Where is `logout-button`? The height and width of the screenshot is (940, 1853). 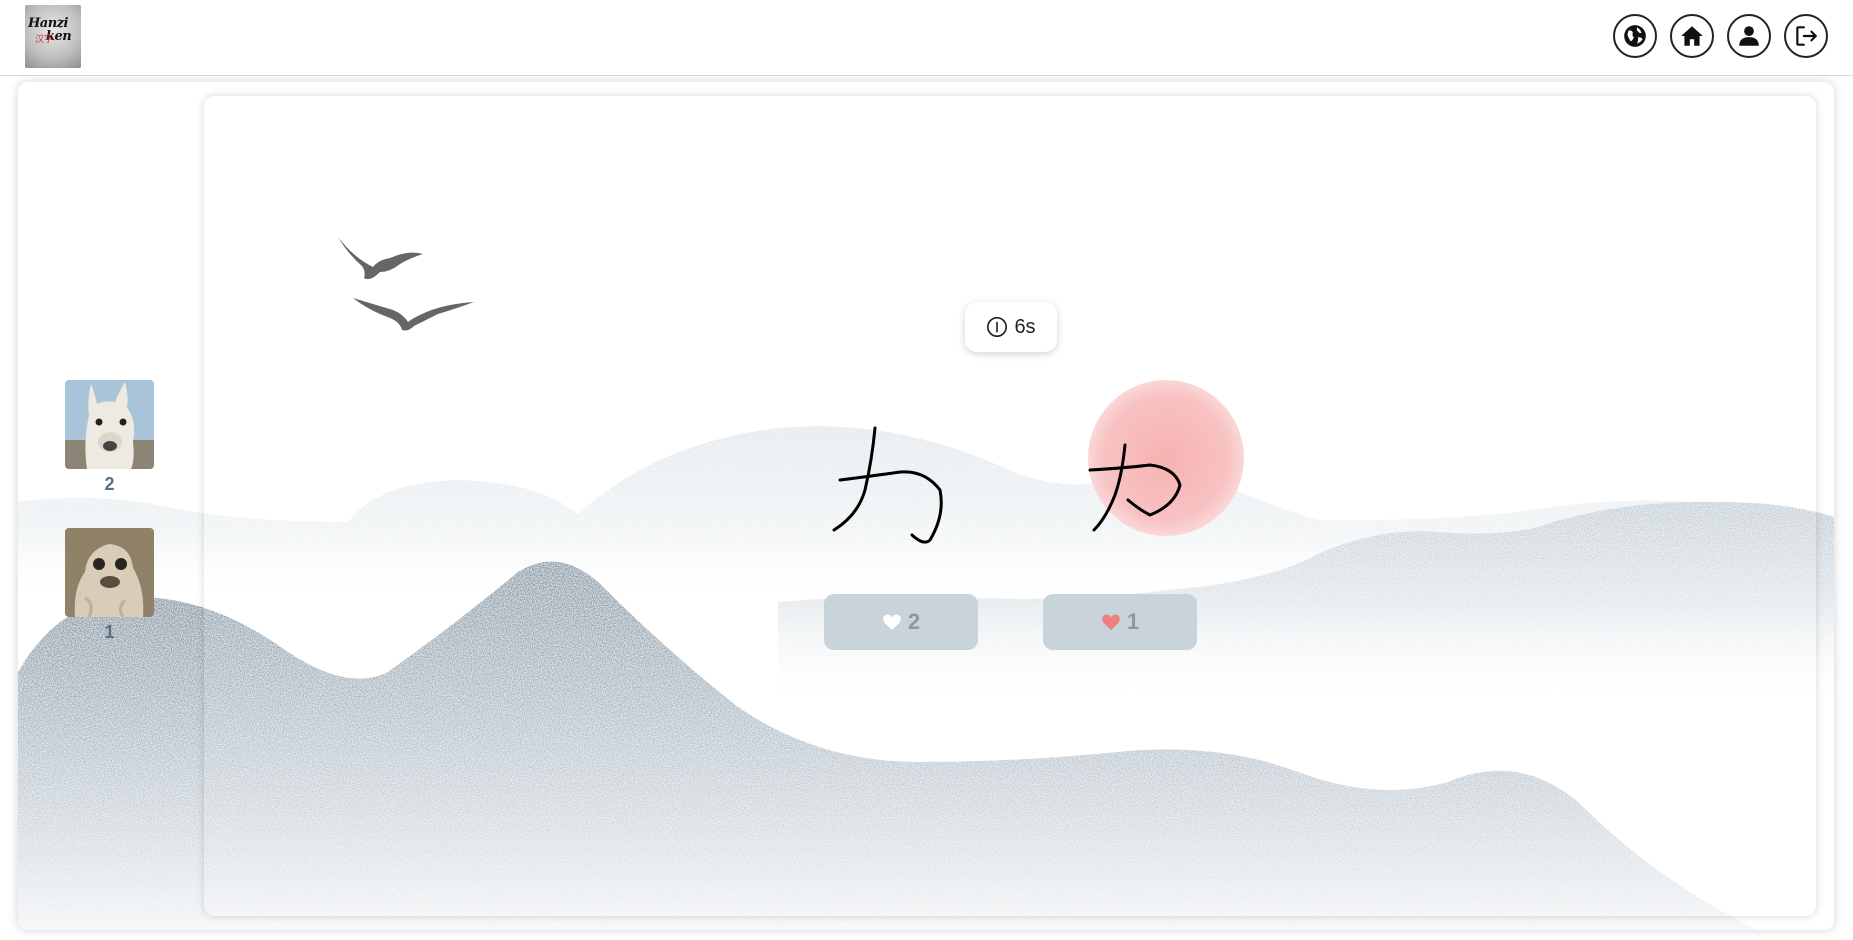 logout-button is located at coordinates (1806, 36).